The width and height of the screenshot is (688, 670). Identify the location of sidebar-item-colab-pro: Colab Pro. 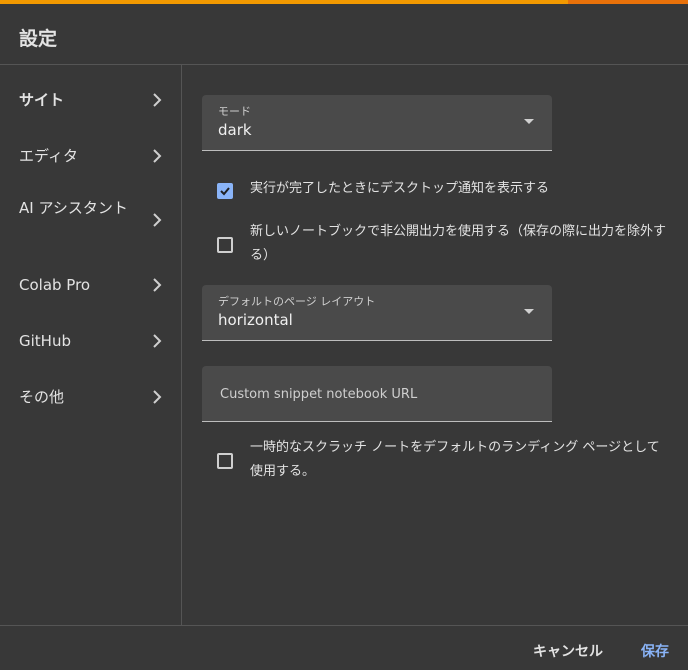
(90, 285).